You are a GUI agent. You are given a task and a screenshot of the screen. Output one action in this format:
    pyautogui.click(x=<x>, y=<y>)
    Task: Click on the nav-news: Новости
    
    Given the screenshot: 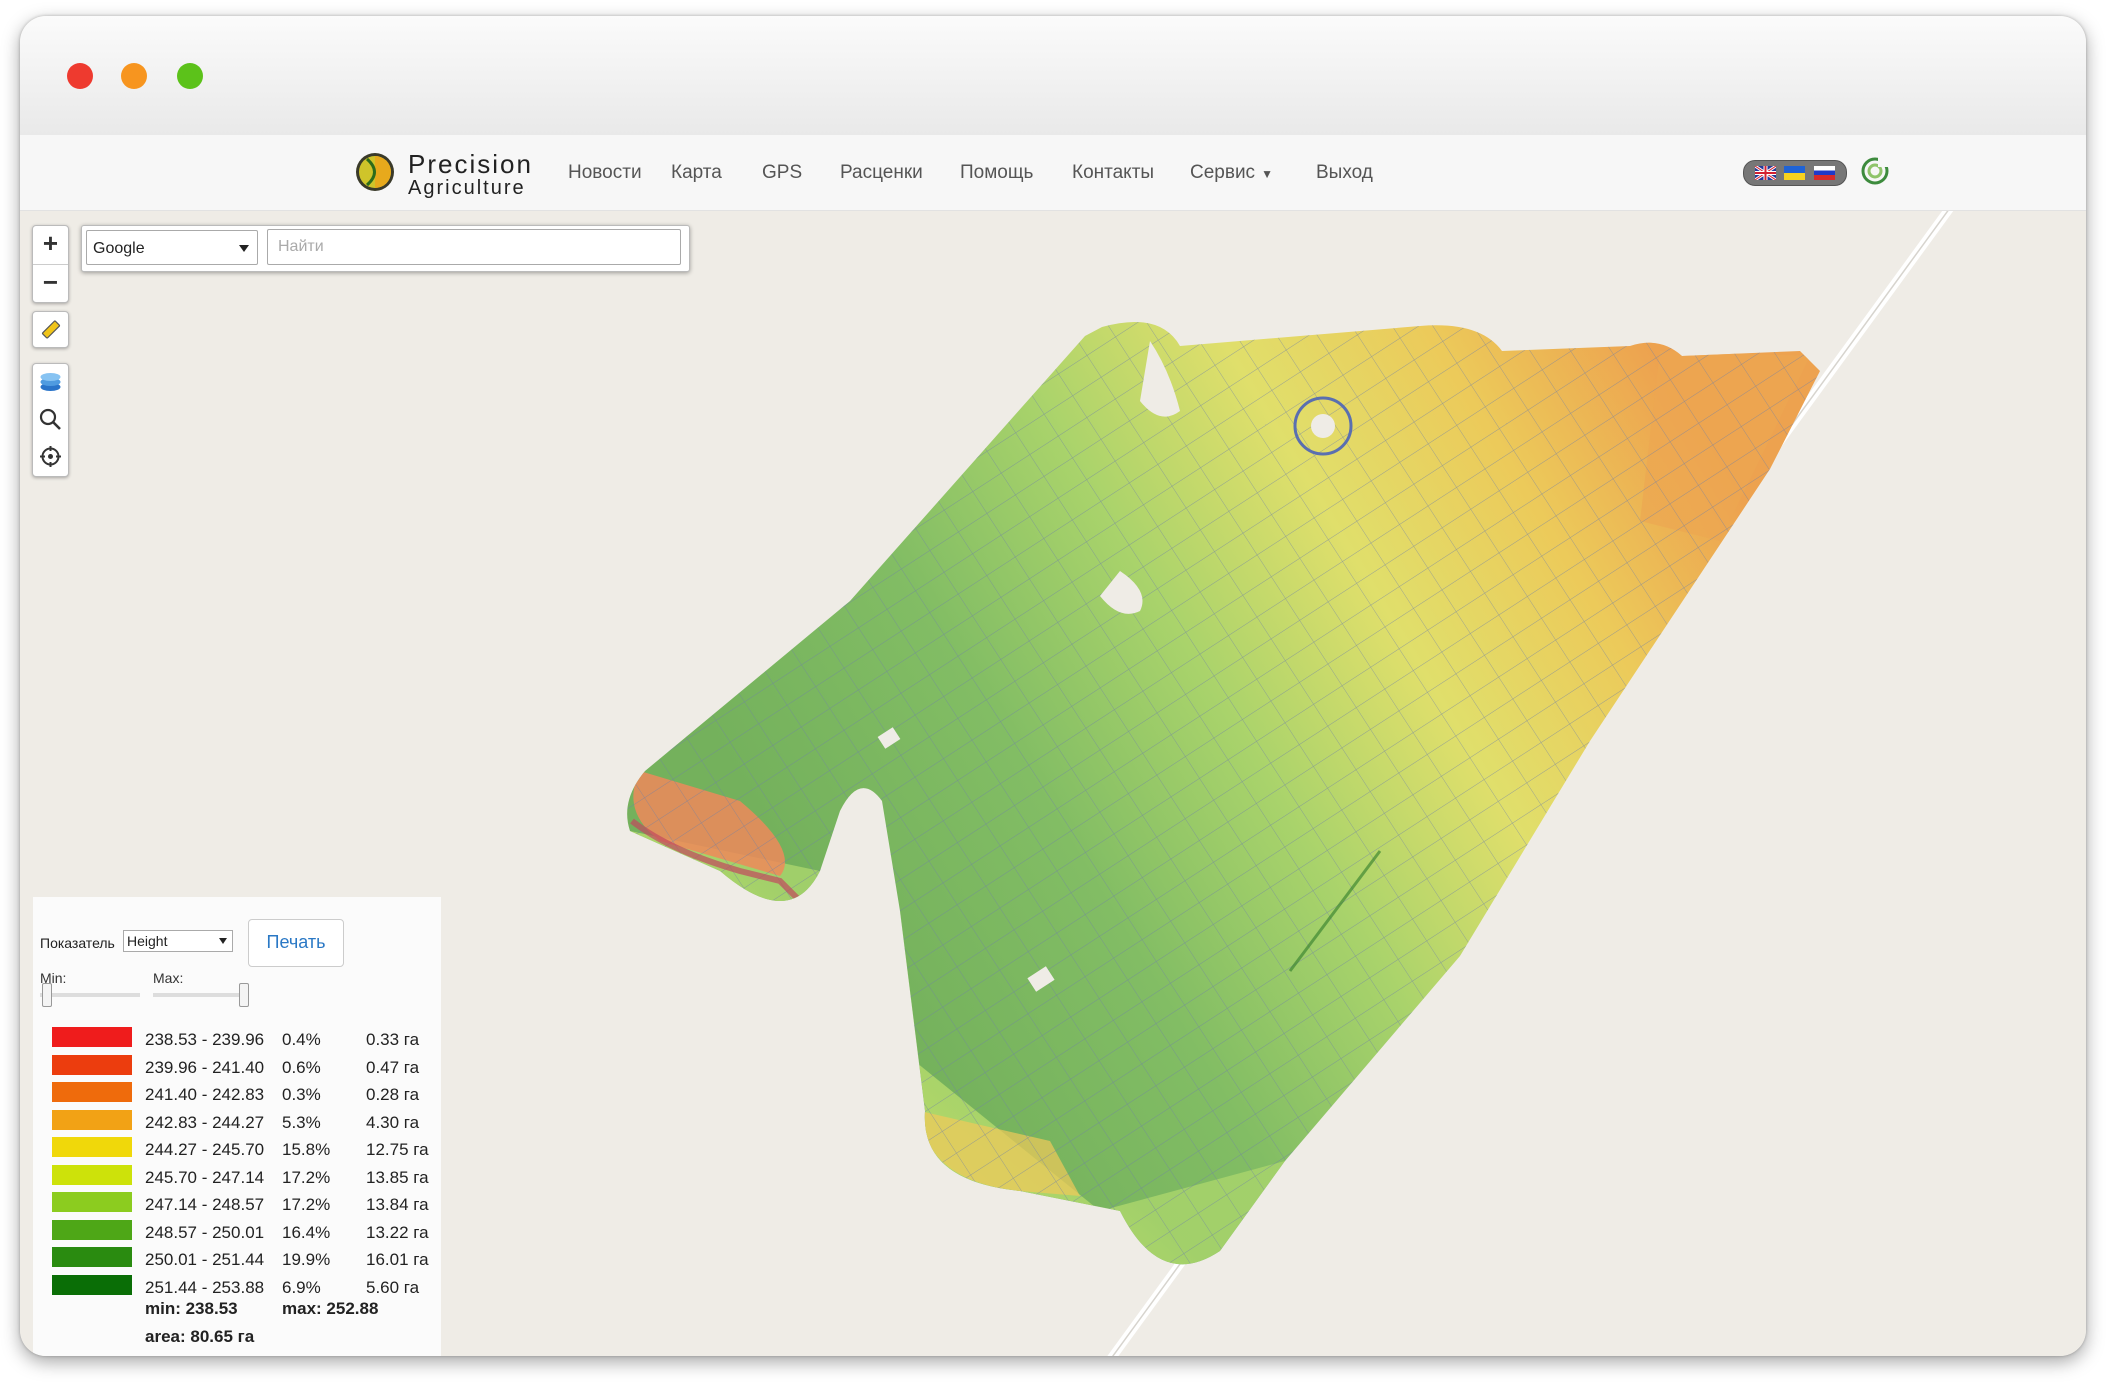 What is the action you would take?
    pyautogui.click(x=605, y=173)
    